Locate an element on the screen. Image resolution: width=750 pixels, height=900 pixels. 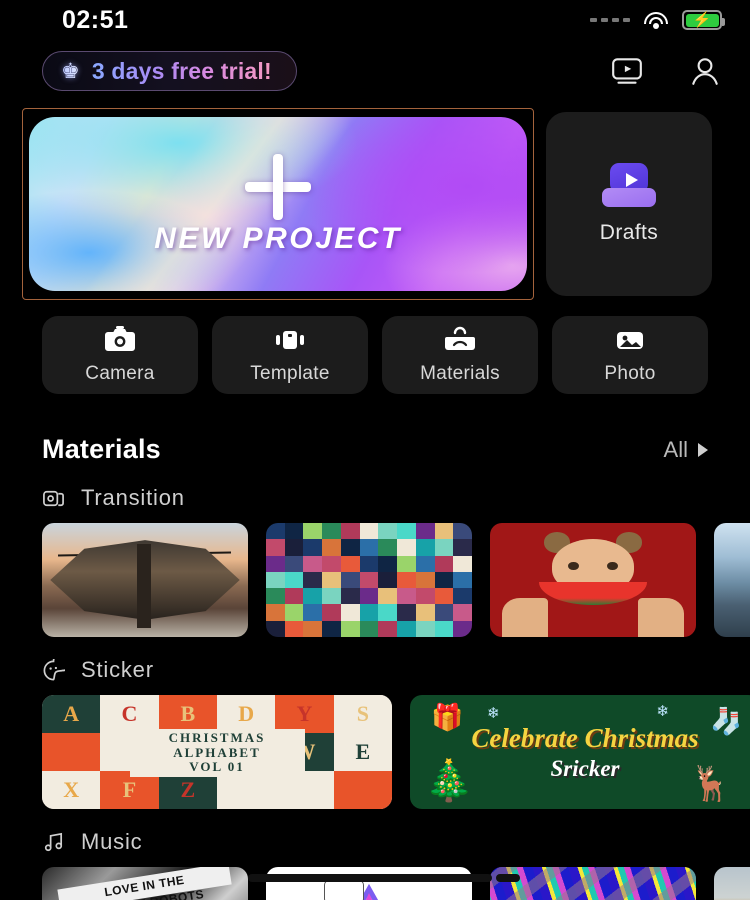
quick-actions-row: Camera Template Materials Photo is located at coordinates (375, 355).